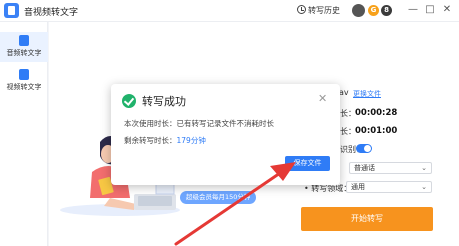 This screenshot has height=246, width=459. I want to click on dialog-remaining-text: 剩余转写时长：179分钟, so click(165, 140).